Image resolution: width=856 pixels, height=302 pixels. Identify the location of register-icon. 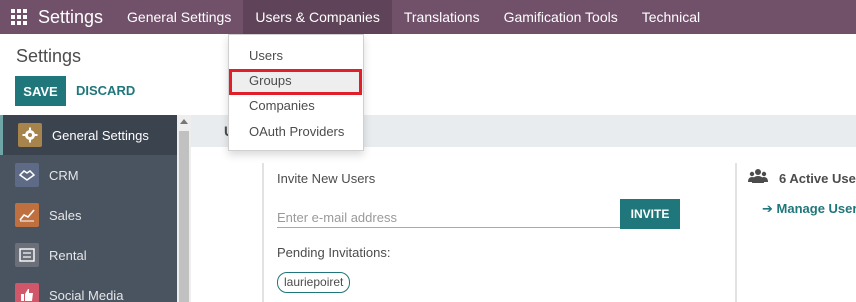
(27, 255).